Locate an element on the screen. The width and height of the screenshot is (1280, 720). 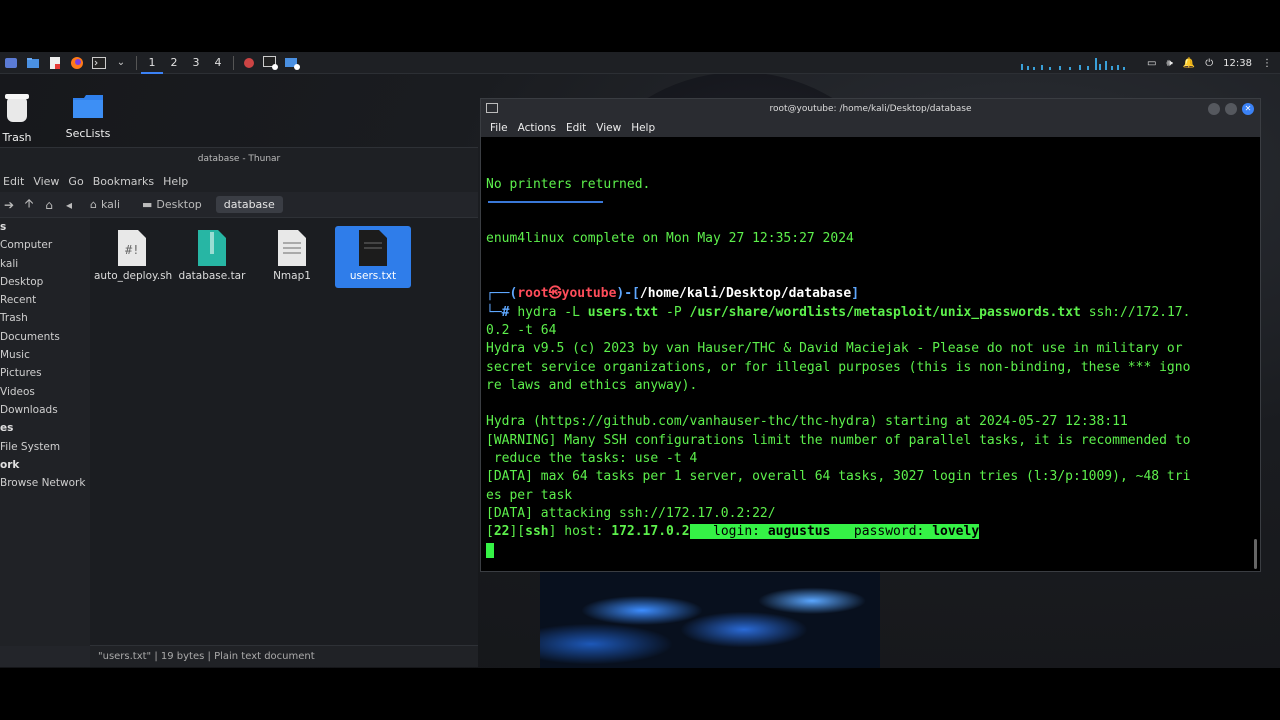
terminal-line: No printers returned. is located at coordinates (568, 184).